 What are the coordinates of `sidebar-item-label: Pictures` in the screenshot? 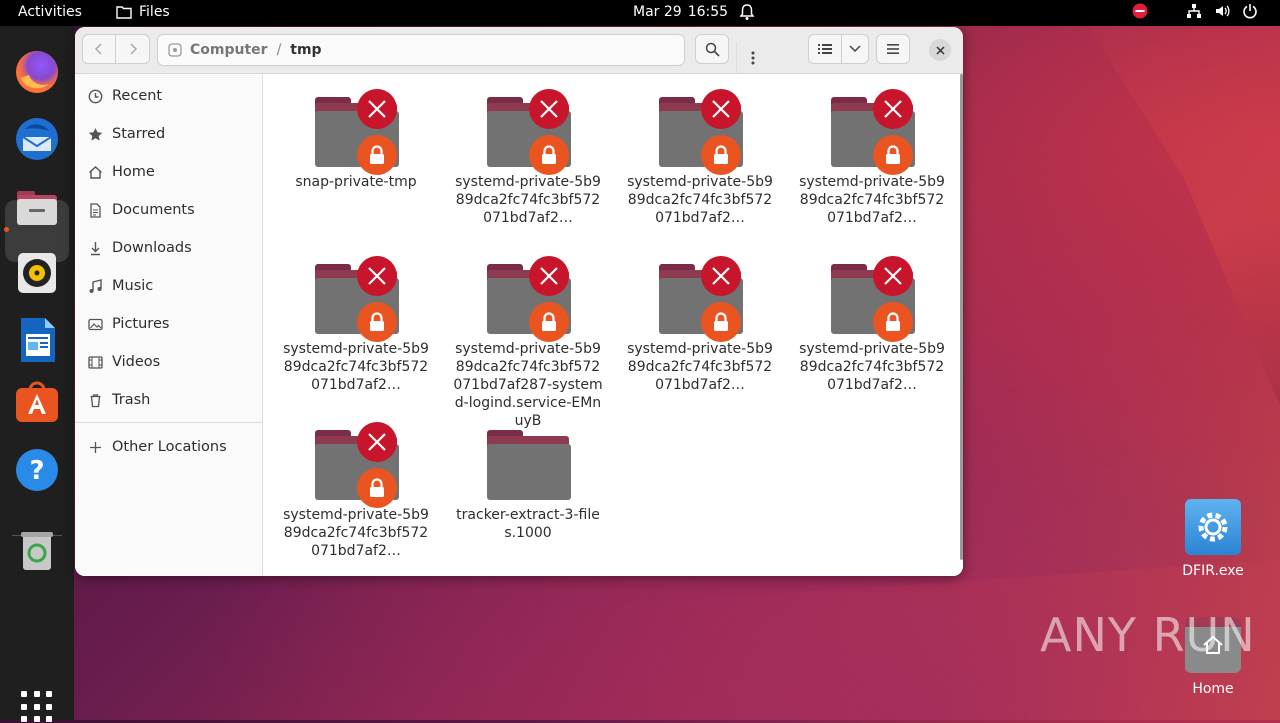 It's located at (141, 324).